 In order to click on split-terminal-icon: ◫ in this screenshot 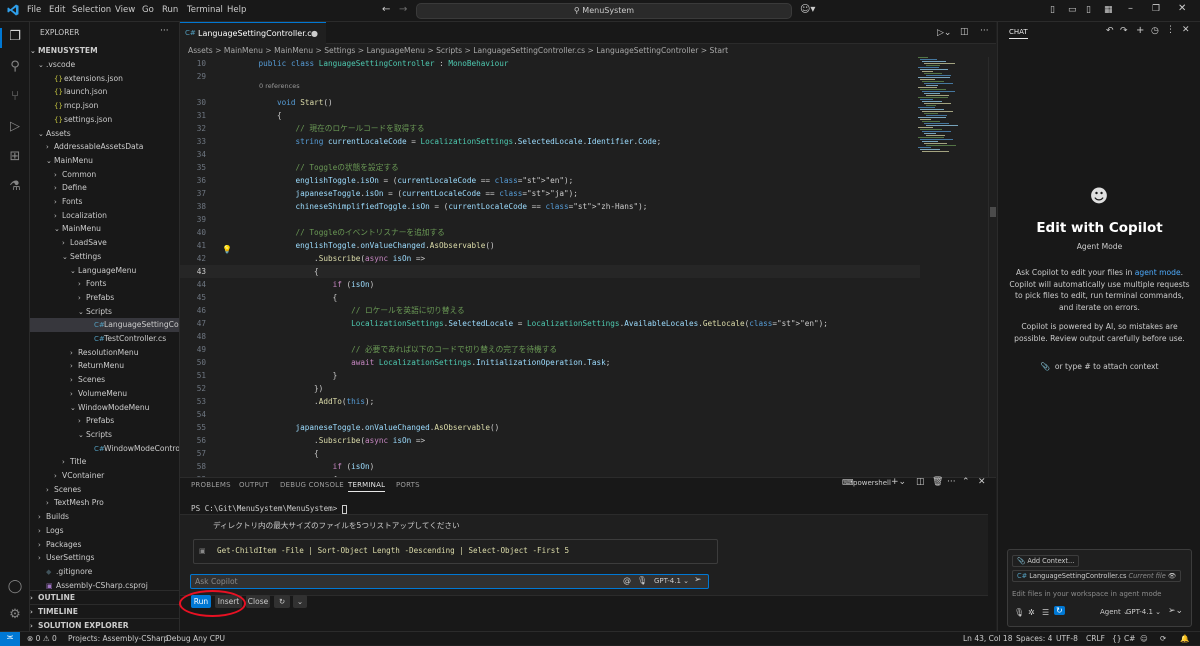, I will do `click(920, 482)`.